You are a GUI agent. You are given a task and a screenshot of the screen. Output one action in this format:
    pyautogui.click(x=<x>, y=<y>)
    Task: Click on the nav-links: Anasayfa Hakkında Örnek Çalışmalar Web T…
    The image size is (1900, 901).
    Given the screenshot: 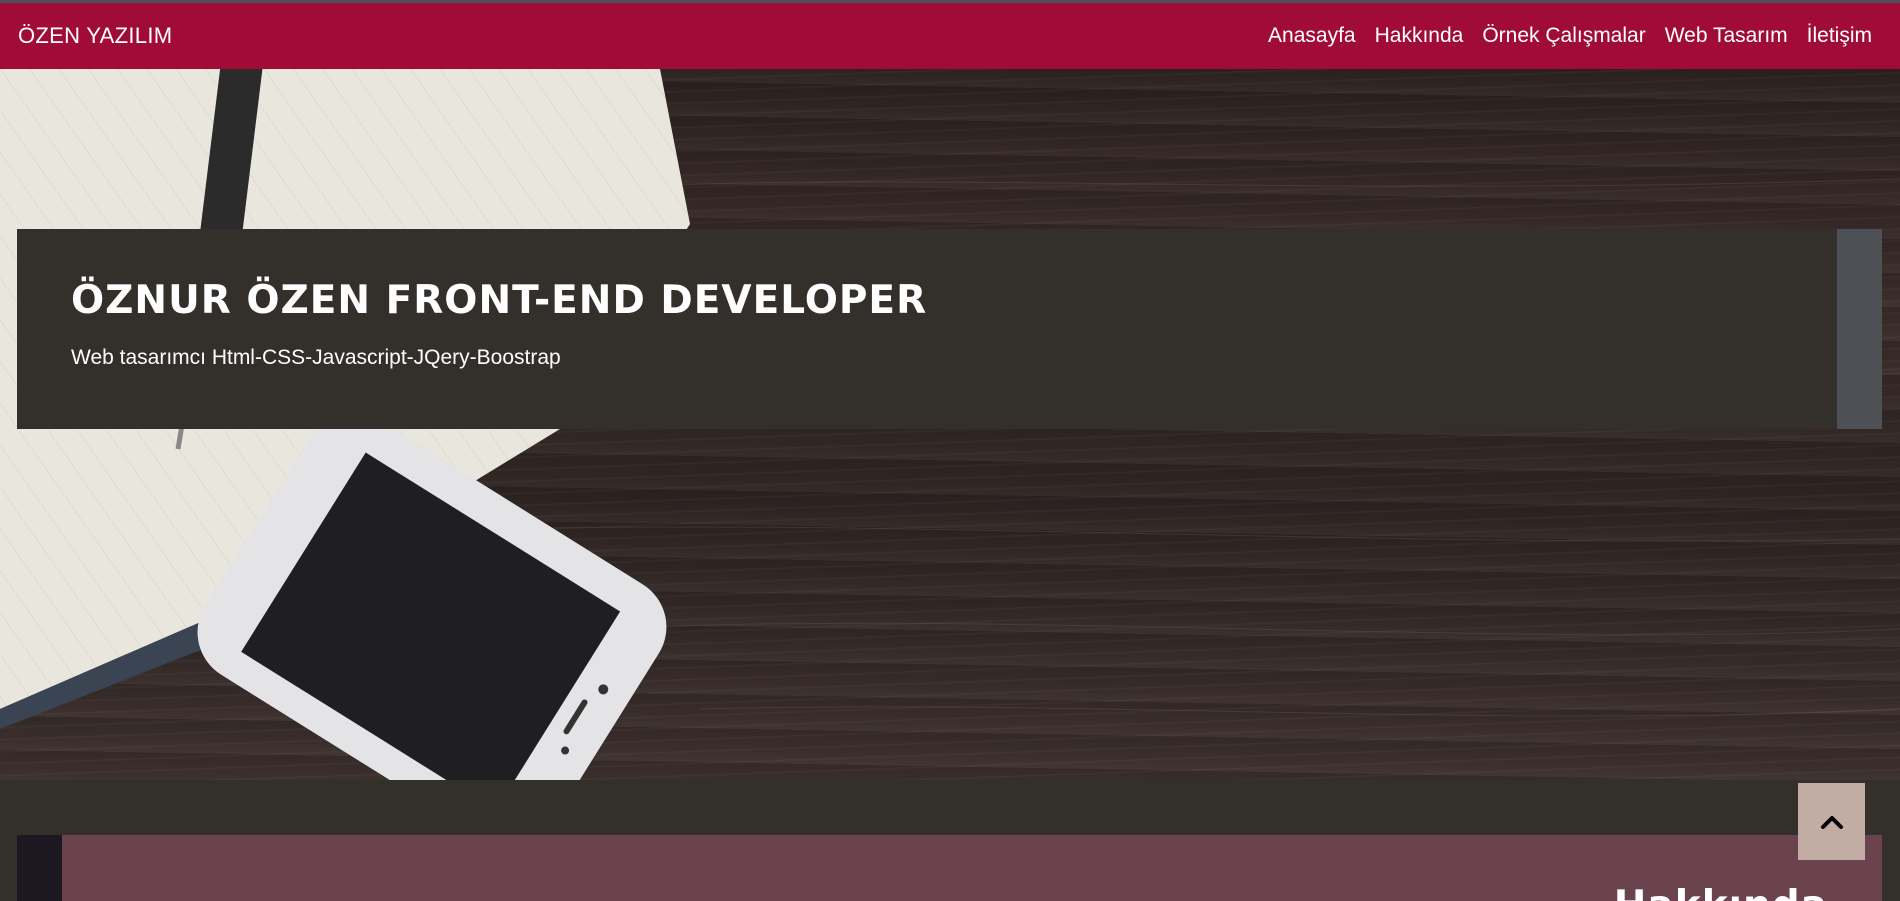 What is the action you would take?
    pyautogui.click(x=1560, y=36)
    